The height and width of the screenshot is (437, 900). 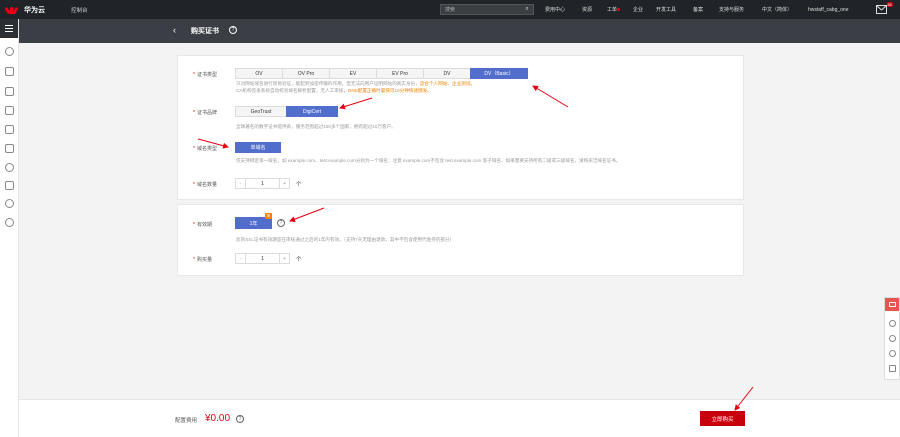 What do you see at coordinates (9, 203) in the screenshot?
I see `globe-icon` at bounding box center [9, 203].